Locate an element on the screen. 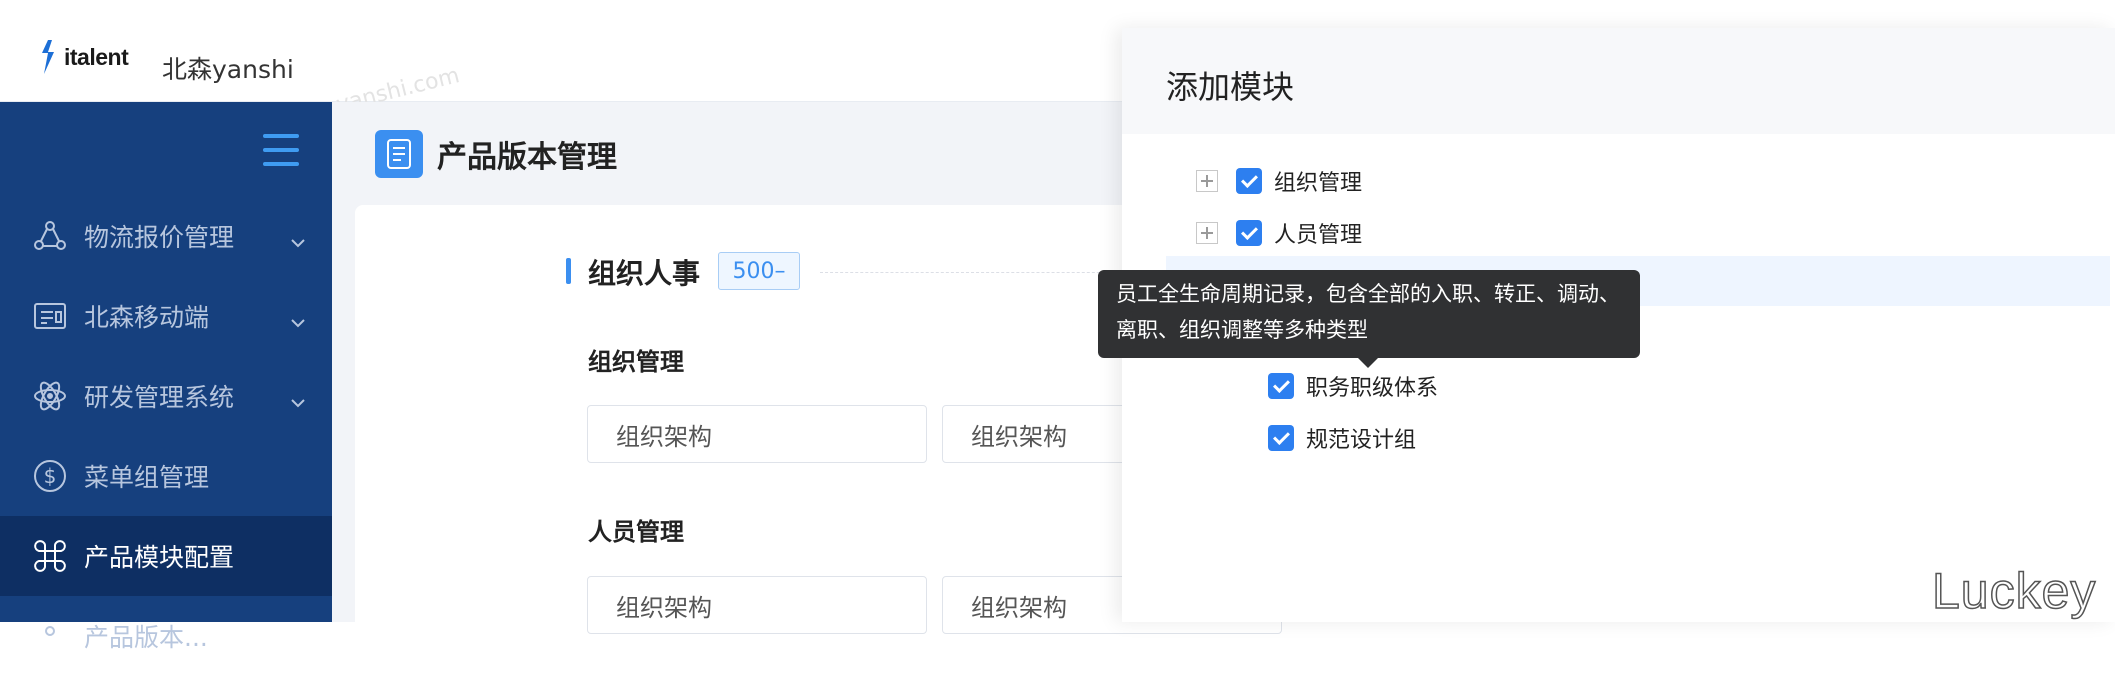 The height and width of the screenshot is (676, 2115). sidebar-item-label: 北森移动端 is located at coordinates (147, 317).